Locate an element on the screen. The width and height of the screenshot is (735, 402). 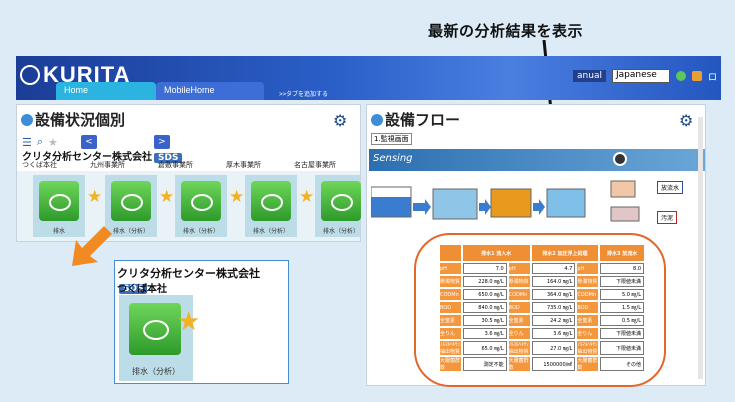
output-treated-label: 放流水 is located at coordinates (670, 187).